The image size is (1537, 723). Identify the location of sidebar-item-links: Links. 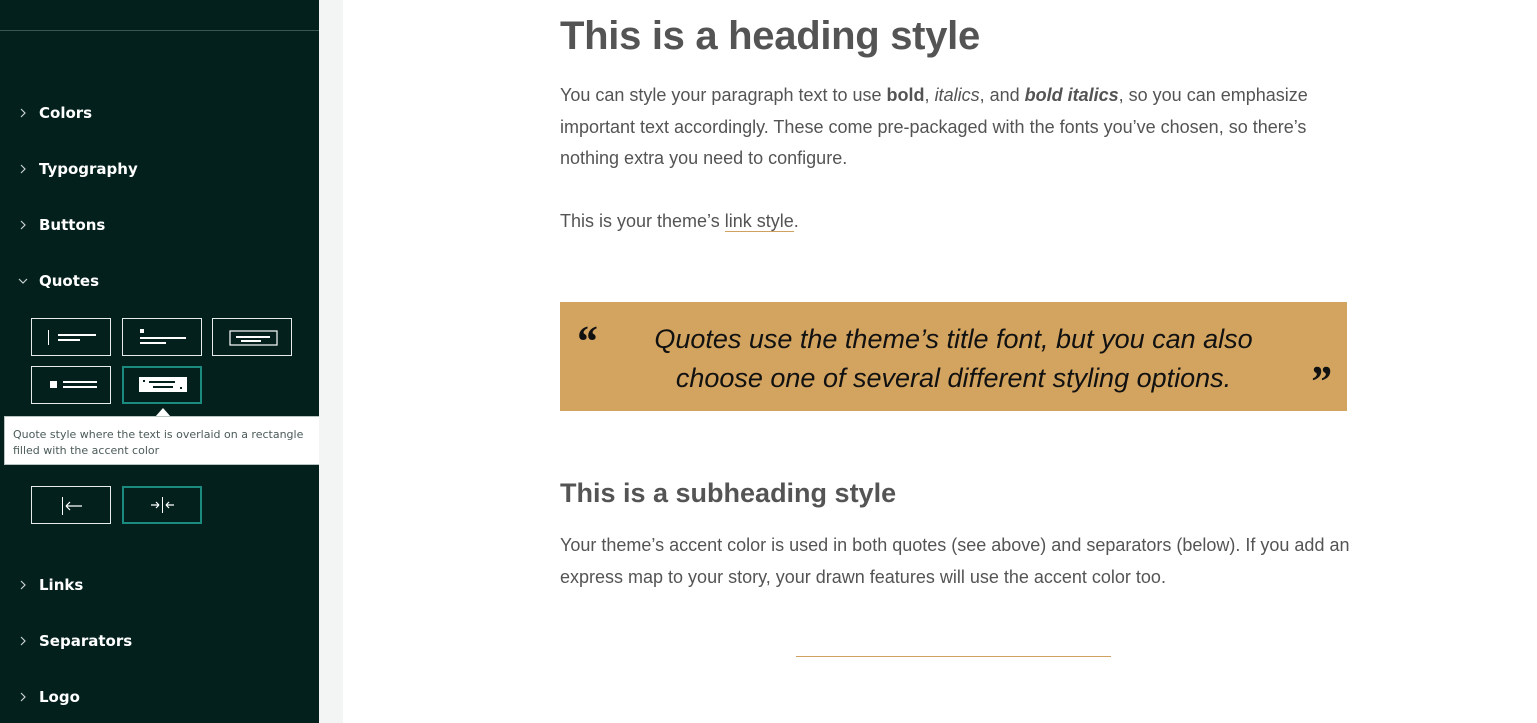
(162, 587).